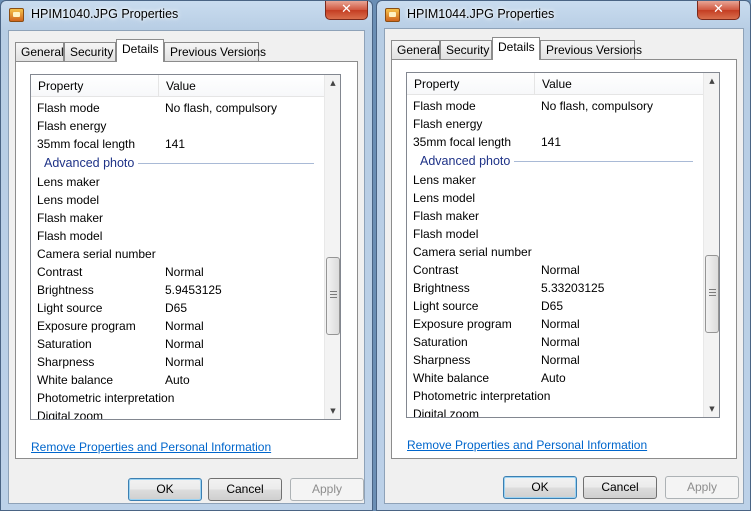  I want to click on title-bar: HPIM1044.JPG Properties, so click(563, 15).